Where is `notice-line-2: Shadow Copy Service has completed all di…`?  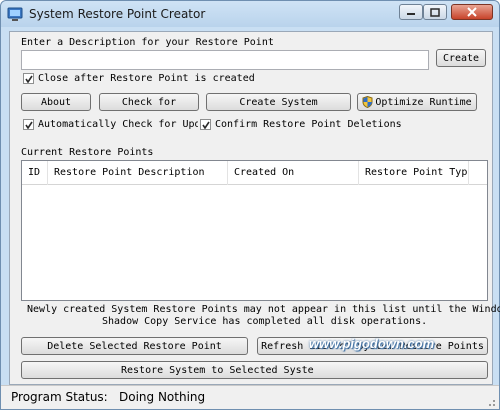
notice-line-2: Shadow Copy Service has completed all di… is located at coordinates (265, 321).